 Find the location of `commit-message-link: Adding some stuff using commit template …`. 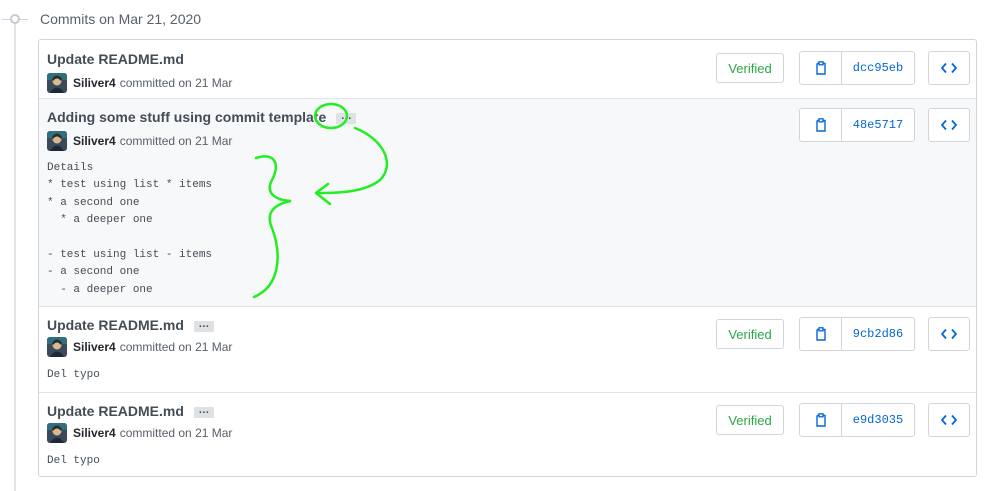

commit-message-link: Adding some stuff using commit template … is located at coordinates (202, 117).